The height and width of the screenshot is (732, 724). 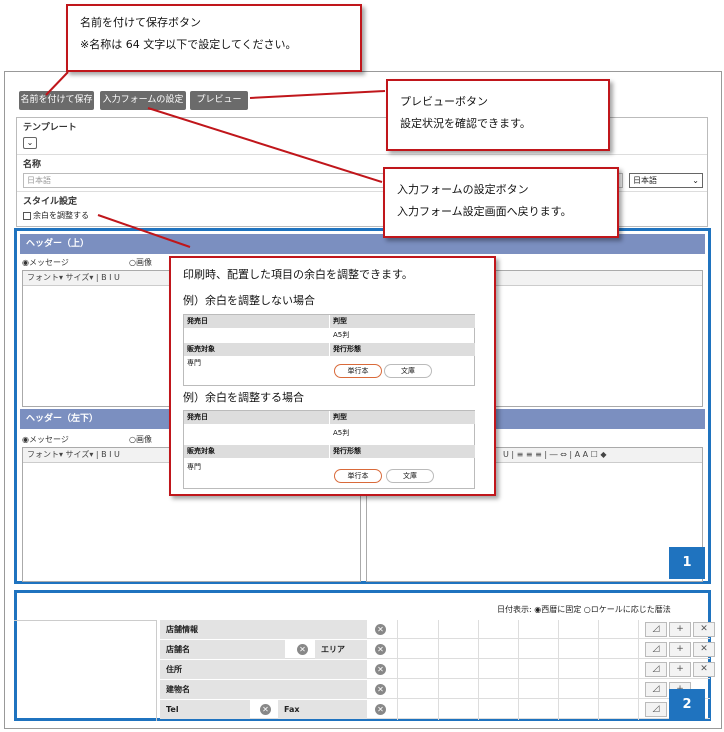 I want to click on callout-title: プレビューボタン, so click(x=444, y=101).